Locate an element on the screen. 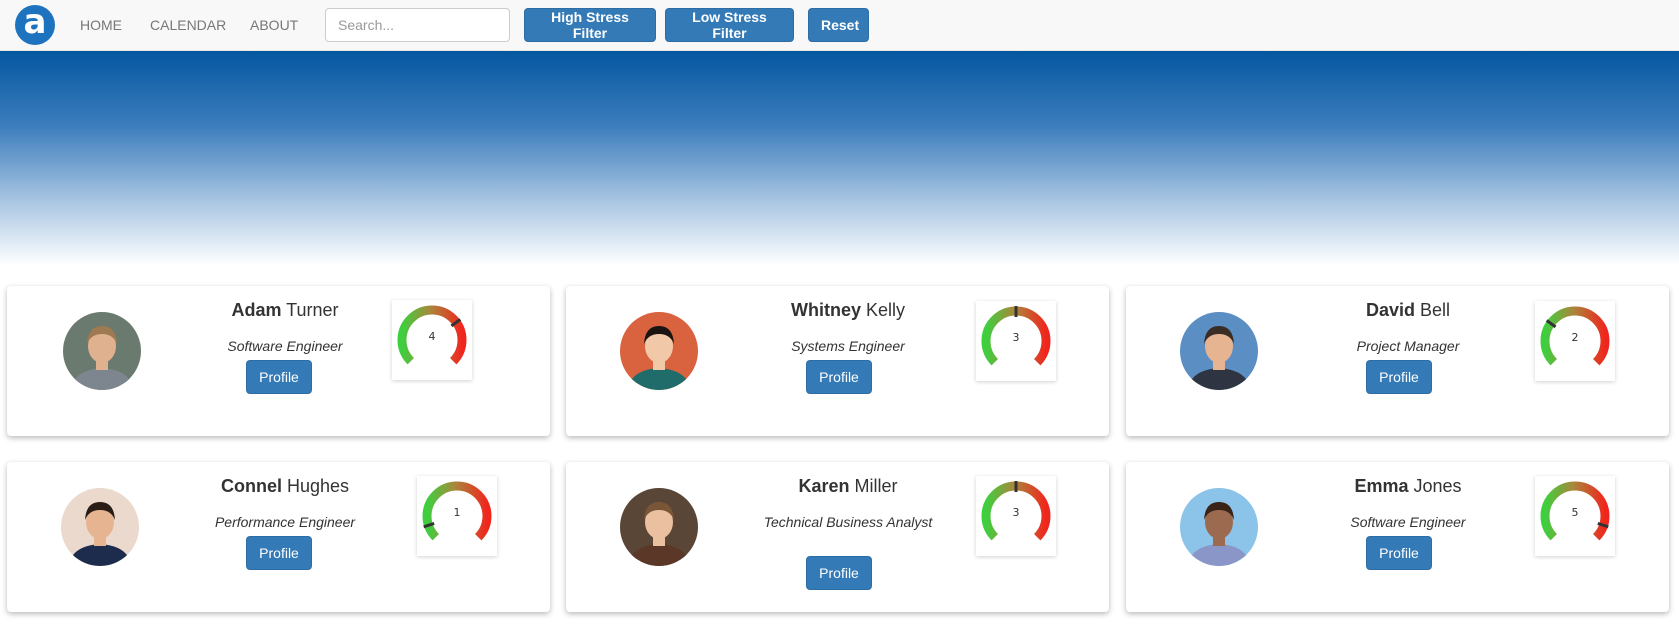 This screenshot has width=1679, height=627. first-name: David is located at coordinates (1390, 310).